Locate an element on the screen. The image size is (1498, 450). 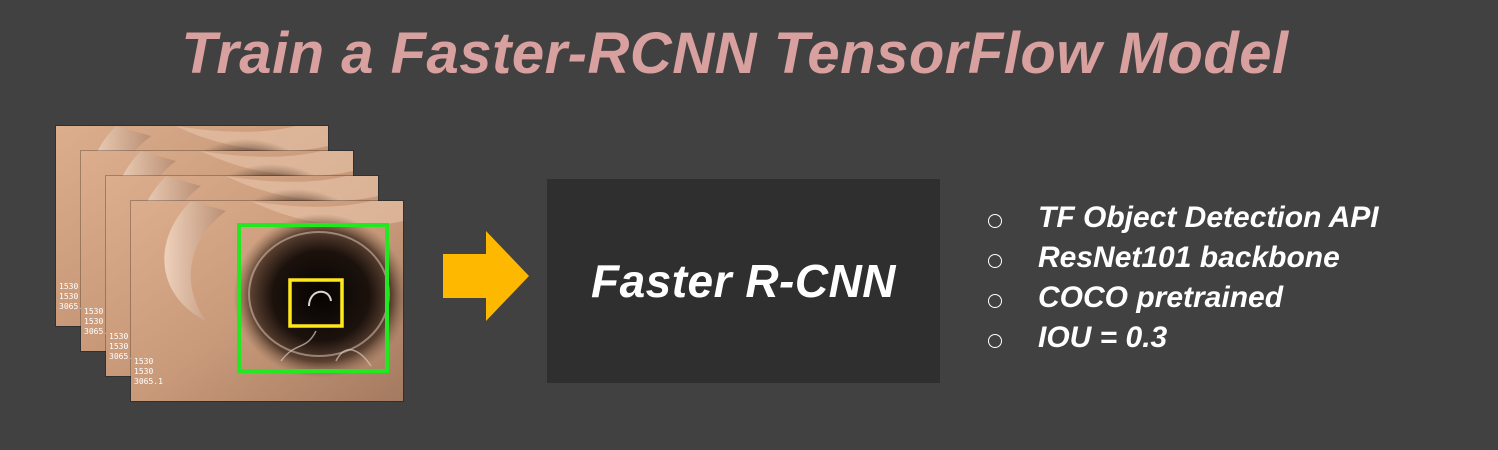
model-box: Faster R-CNN is located at coordinates (743, 281).